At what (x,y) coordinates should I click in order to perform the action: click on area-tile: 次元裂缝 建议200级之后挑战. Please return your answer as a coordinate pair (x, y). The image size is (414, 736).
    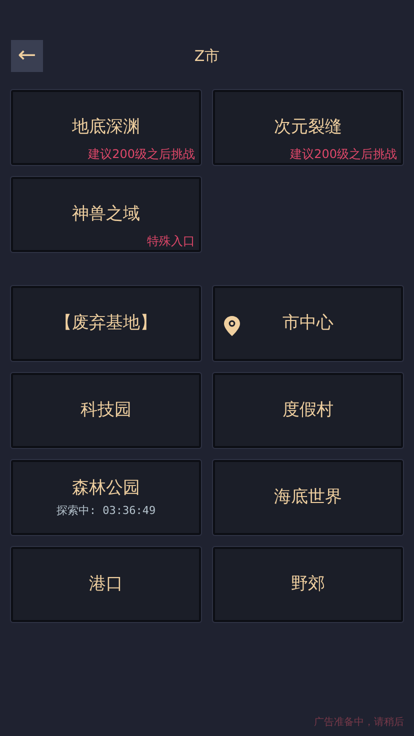
    Looking at the image, I should click on (308, 127).